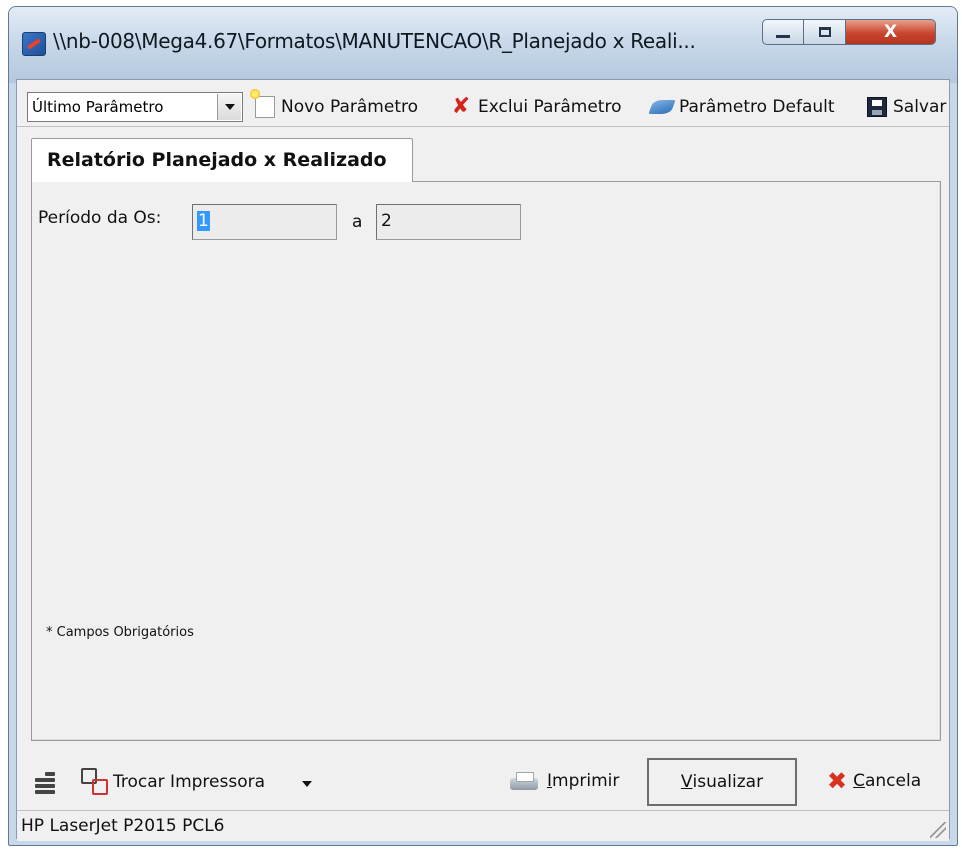 The height and width of the screenshot is (850, 962). What do you see at coordinates (94, 781) in the screenshot?
I see `swap-printer-icon` at bounding box center [94, 781].